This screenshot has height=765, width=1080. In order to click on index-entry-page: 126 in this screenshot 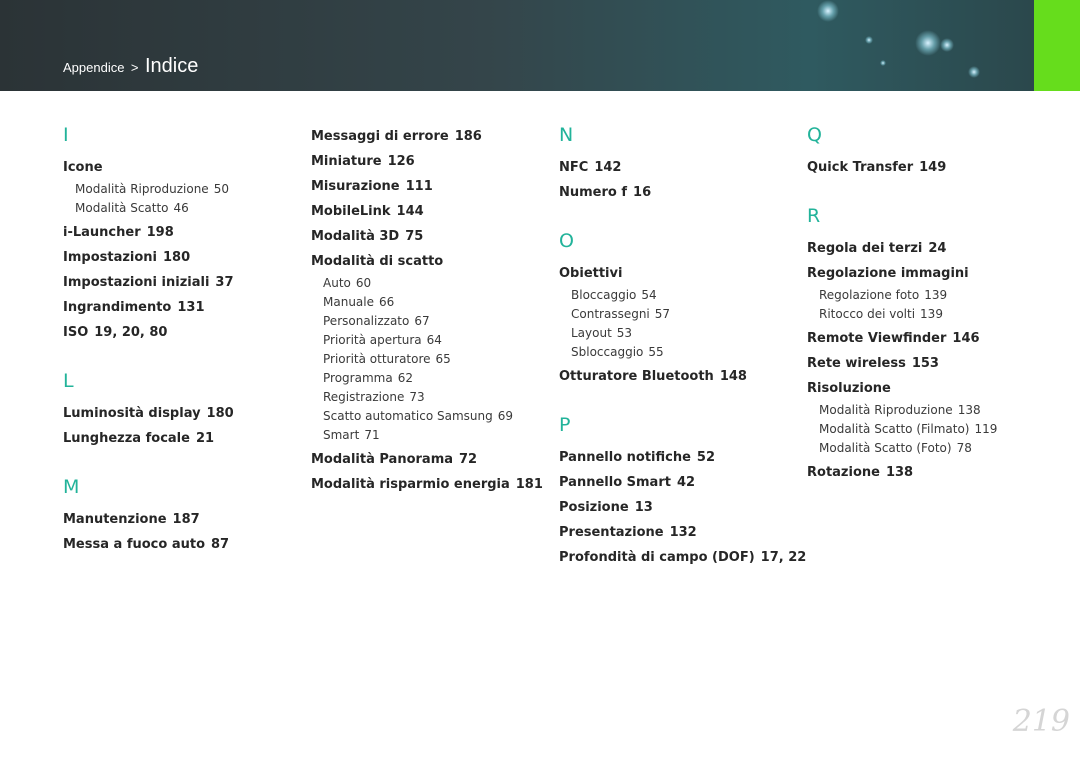, I will do `click(401, 161)`.